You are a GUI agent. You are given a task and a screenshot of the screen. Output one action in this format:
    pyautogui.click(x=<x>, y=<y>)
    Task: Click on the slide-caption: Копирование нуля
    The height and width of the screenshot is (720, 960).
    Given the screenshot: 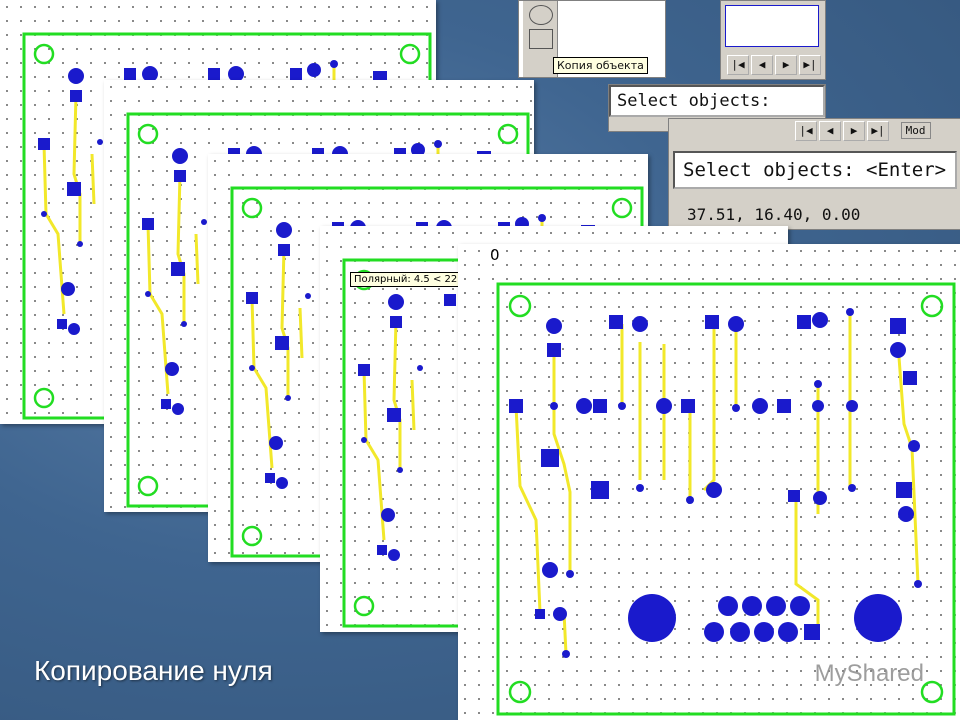 What is the action you would take?
    pyautogui.click(x=153, y=670)
    